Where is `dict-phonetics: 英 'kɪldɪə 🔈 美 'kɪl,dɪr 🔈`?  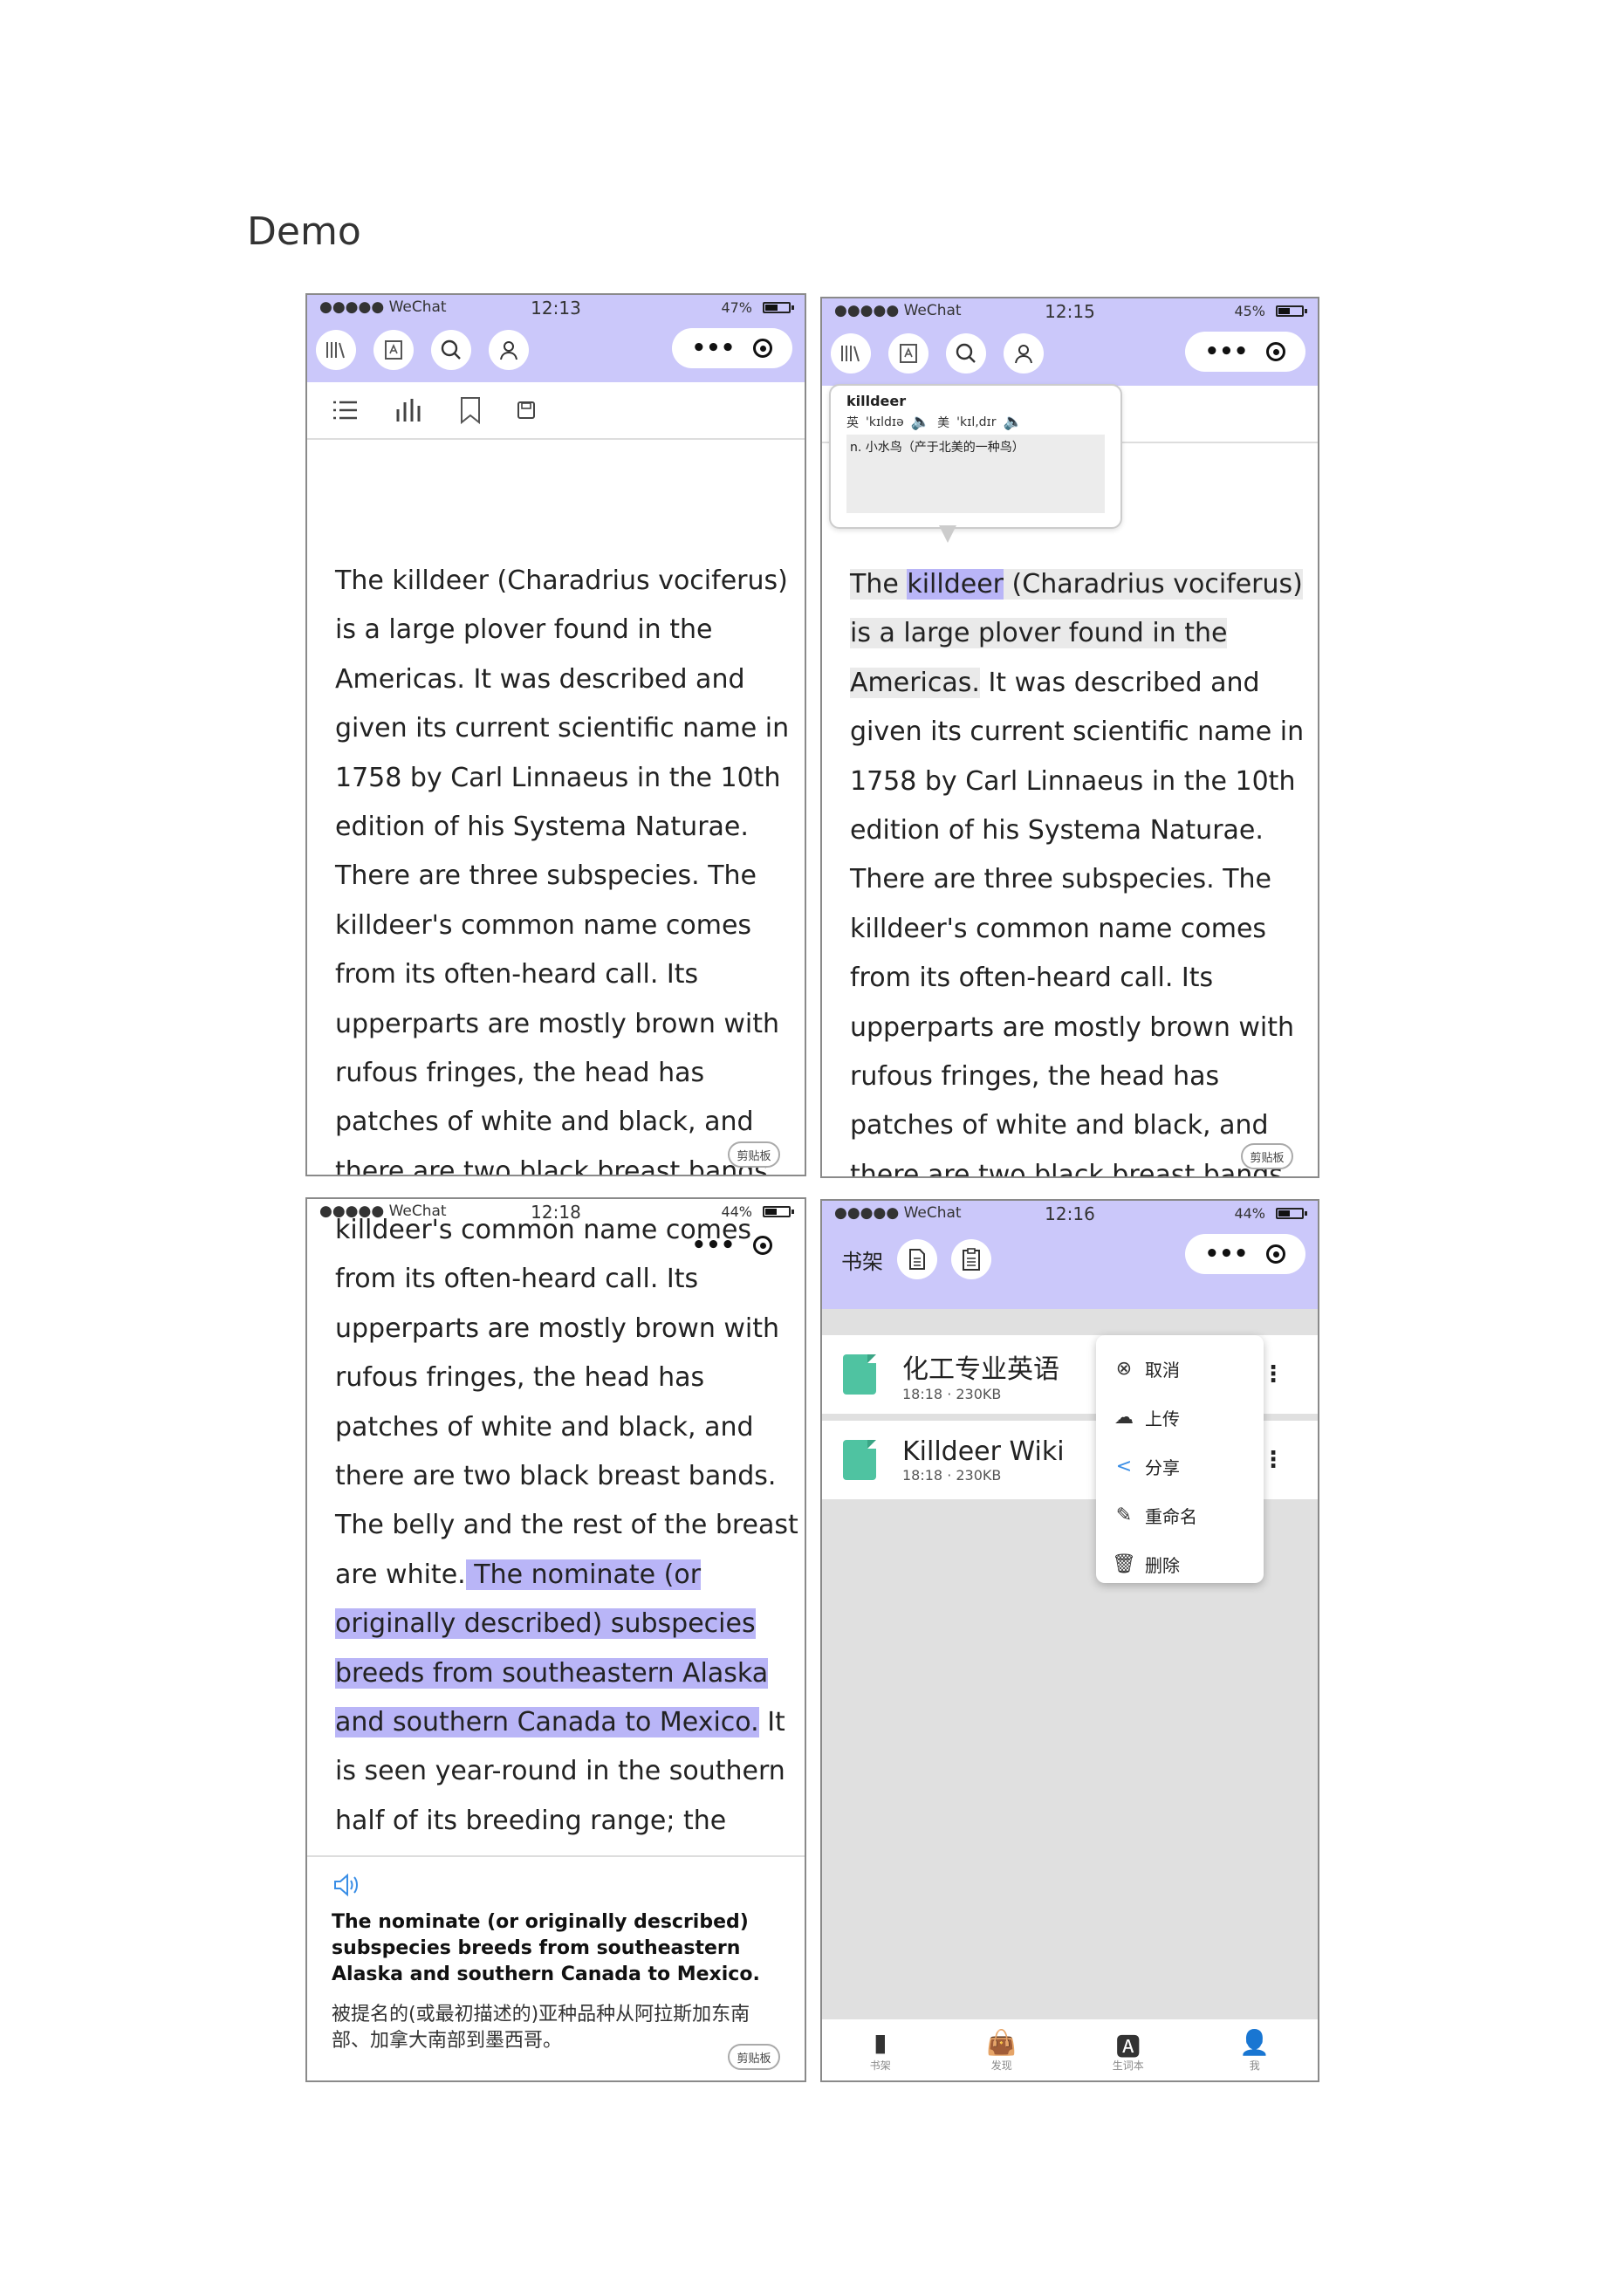
dict-phonetics: 英 'kɪldɪə 🔈 美 'kɪl,dɪr 🔈 is located at coordinates (975, 422).